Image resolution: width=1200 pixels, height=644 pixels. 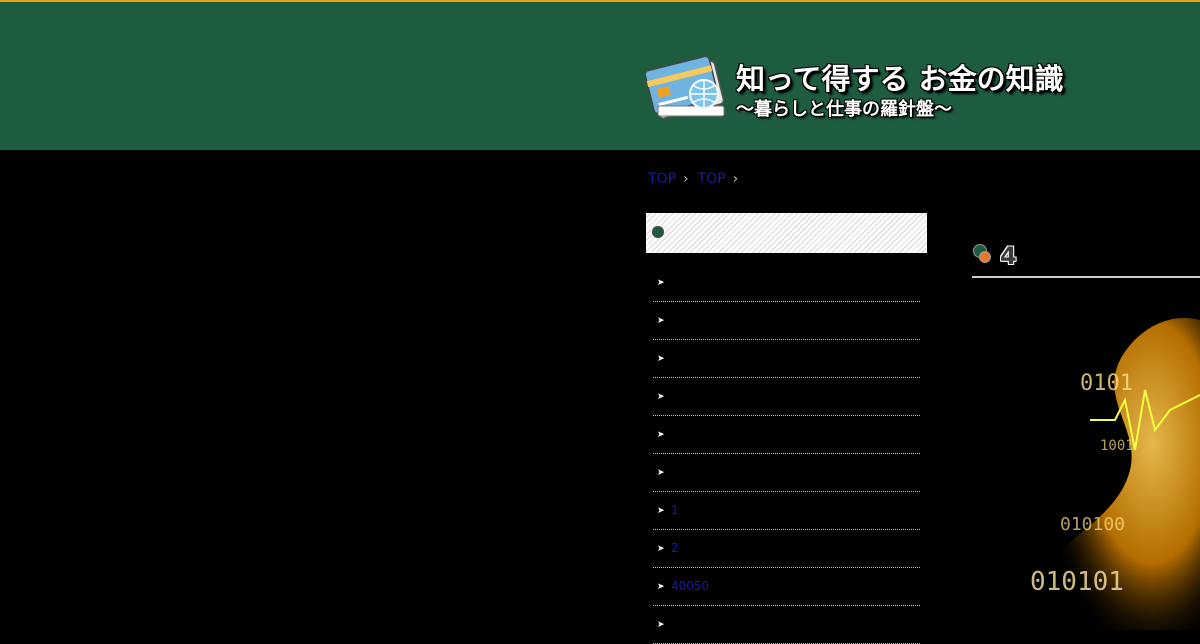 I want to click on svg-text: 1001, so click(x=1117, y=446).